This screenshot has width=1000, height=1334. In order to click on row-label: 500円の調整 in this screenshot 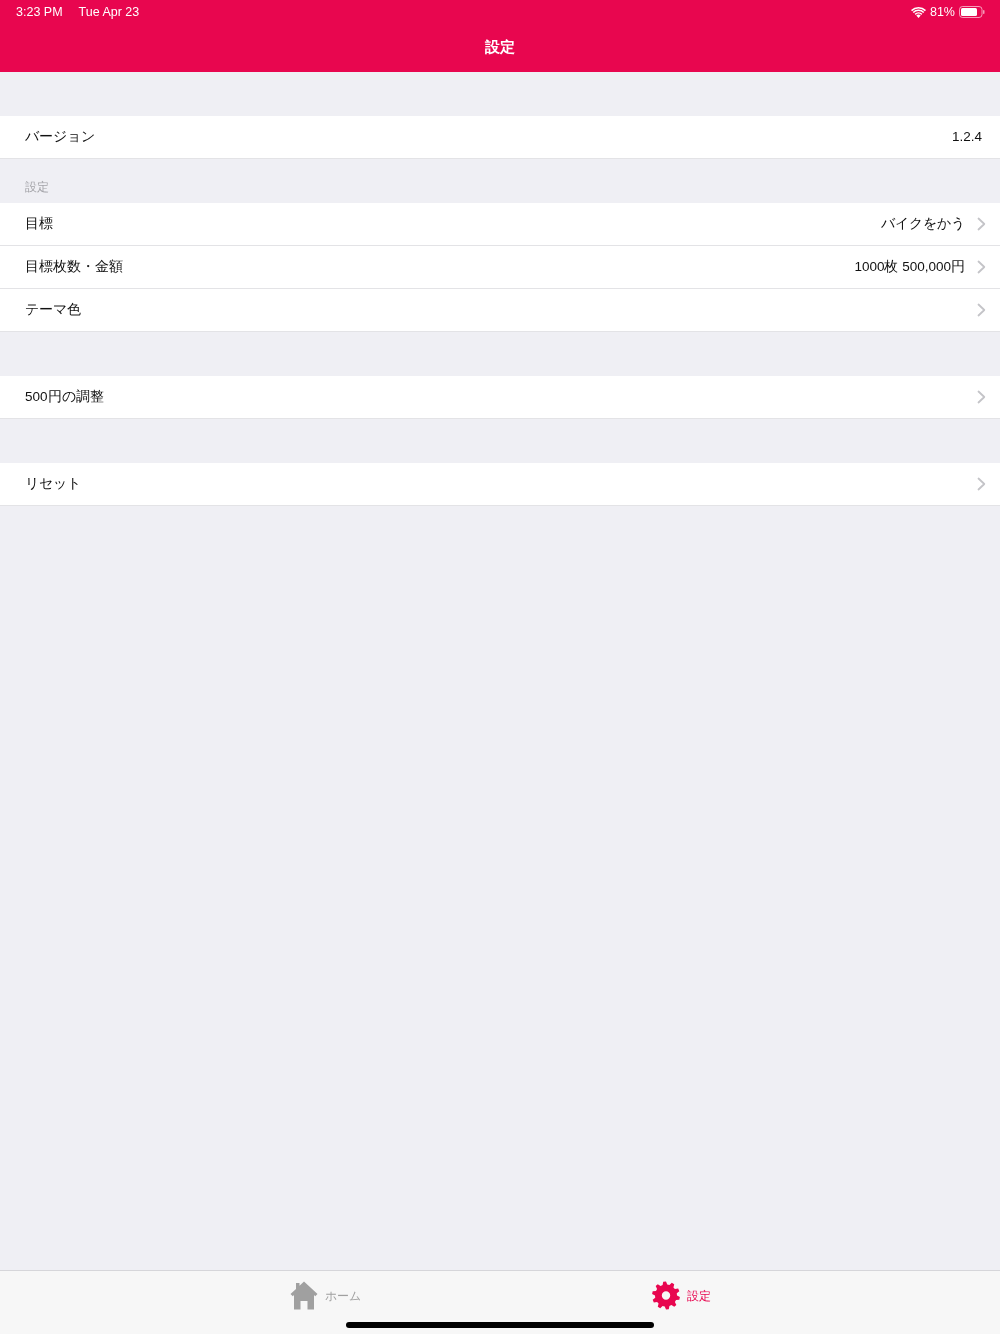, I will do `click(65, 396)`.